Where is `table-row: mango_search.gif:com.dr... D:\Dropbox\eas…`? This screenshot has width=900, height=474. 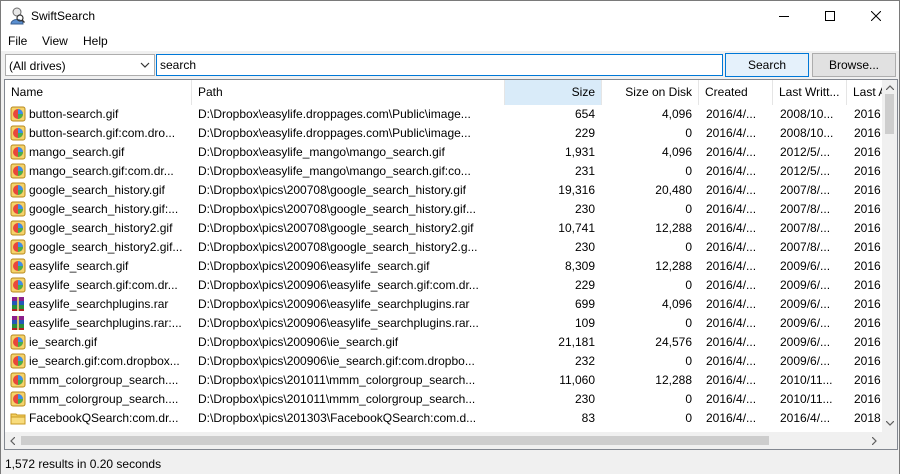 table-row: mango_search.gif:com.dr... D:\Dropbox\eas… is located at coordinates (444, 171).